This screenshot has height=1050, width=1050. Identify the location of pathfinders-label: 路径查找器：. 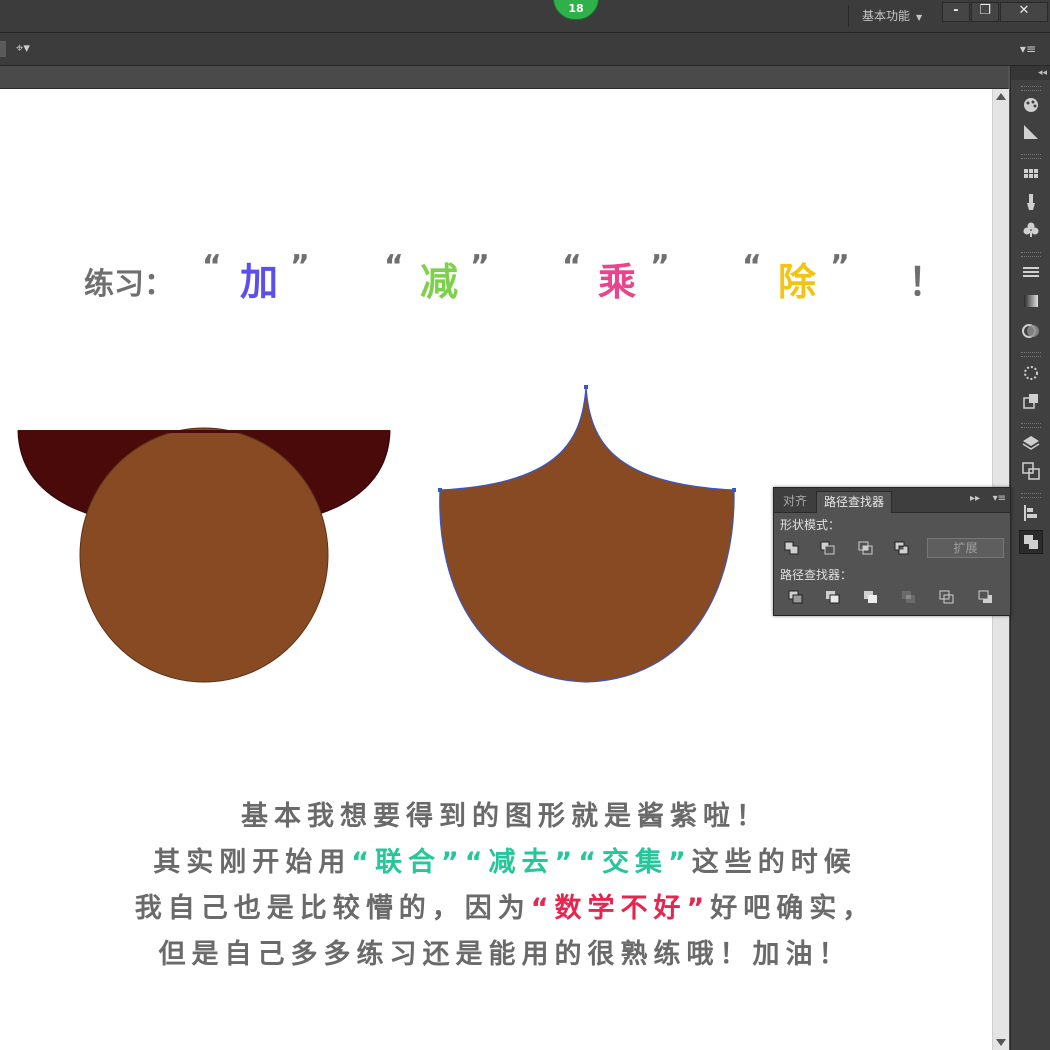
(816, 575).